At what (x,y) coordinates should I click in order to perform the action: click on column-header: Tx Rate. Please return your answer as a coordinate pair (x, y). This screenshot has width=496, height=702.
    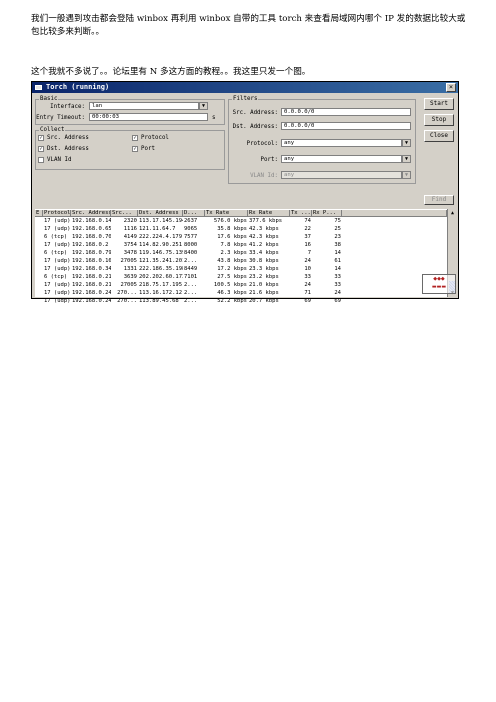
    Looking at the image, I should click on (226, 213).